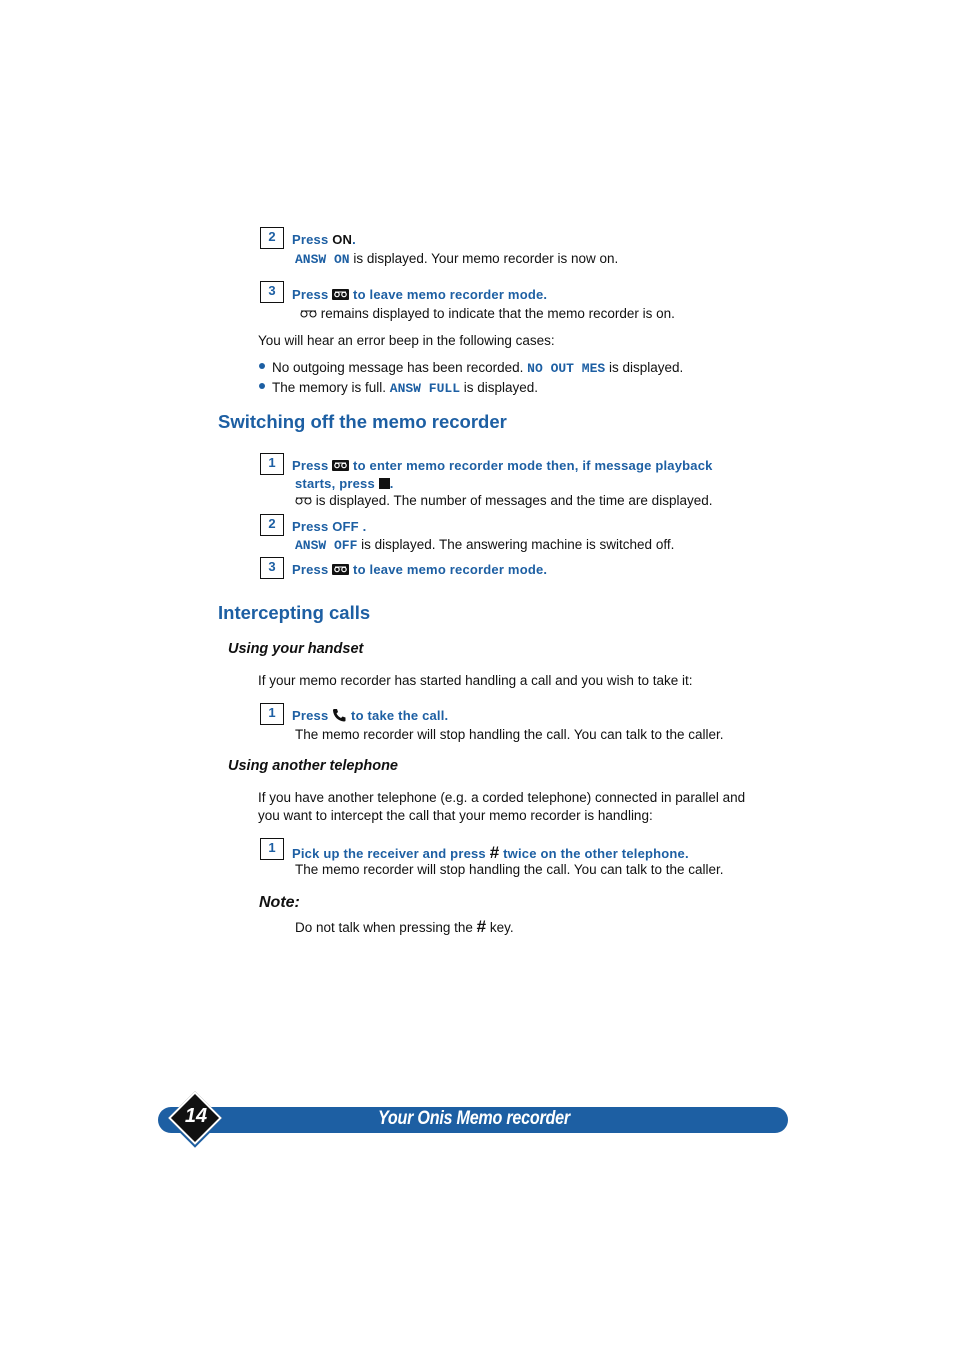 The height and width of the screenshot is (1351, 954). Describe the element at coordinates (294, 612) in the screenshot. I see `section-heading: Intercepting calls` at that location.